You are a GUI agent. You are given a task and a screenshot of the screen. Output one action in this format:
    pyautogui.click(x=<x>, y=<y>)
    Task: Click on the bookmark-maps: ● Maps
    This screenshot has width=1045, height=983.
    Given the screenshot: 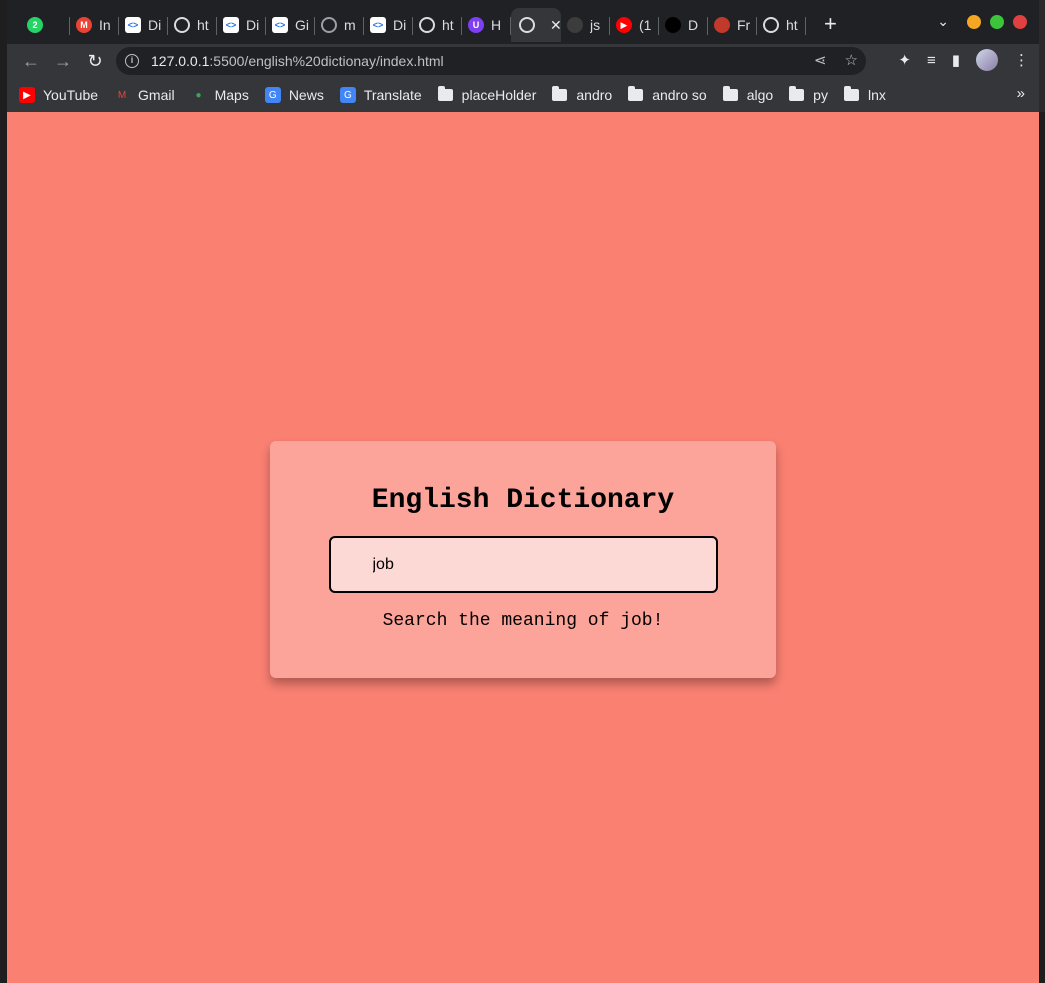 What is the action you would take?
    pyautogui.click(x=220, y=95)
    